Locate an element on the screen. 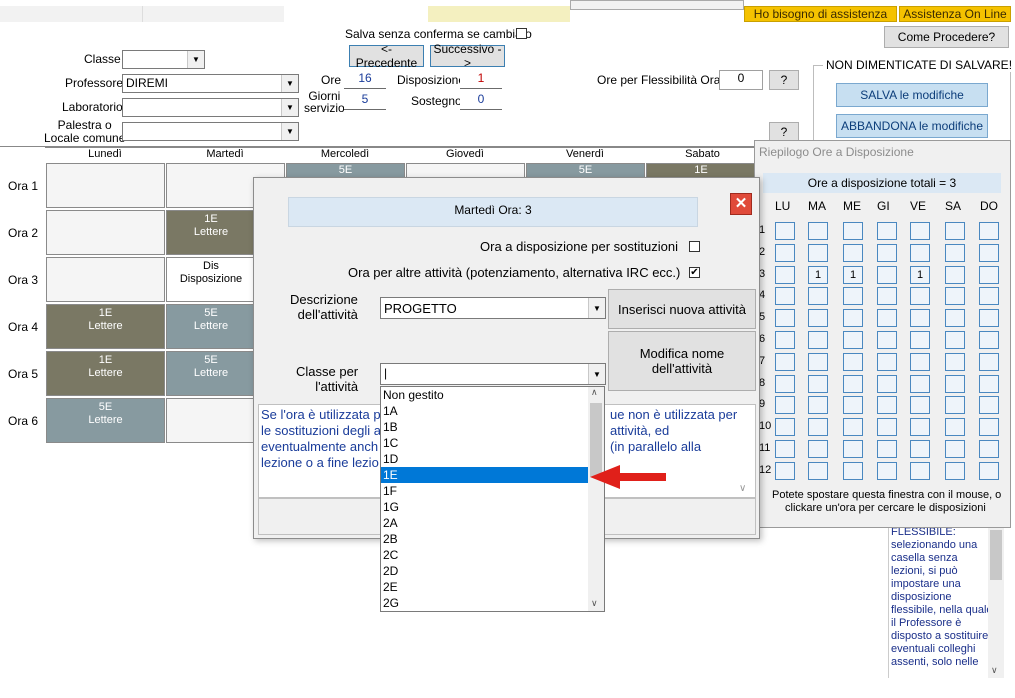 Image resolution: width=1015 pixels, height=698 pixels. timetable-cell: Dis Disposizione is located at coordinates (211, 279).